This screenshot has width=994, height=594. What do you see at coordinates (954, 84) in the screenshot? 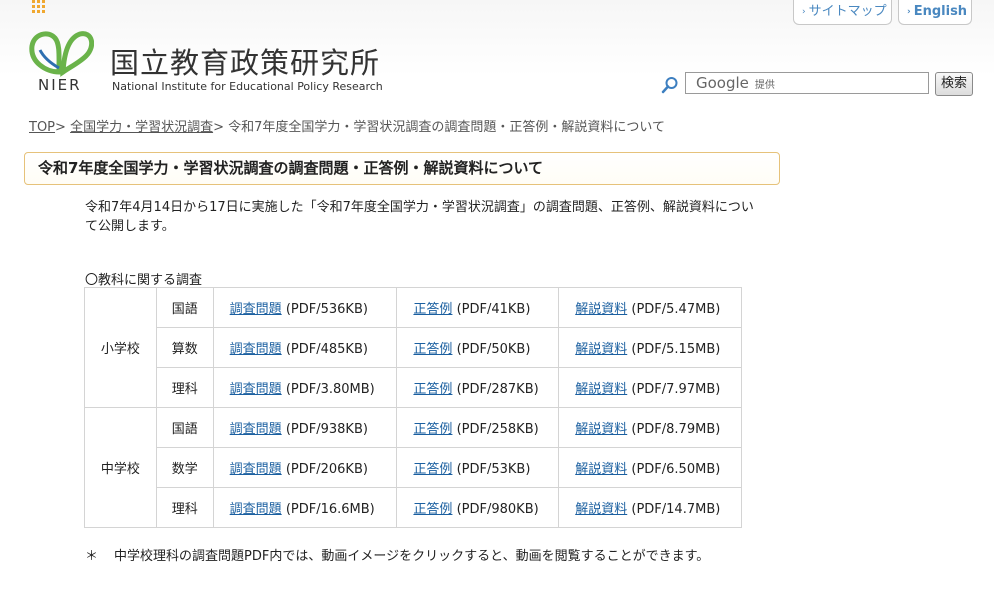
I see `search-button: 検索` at bounding box center [954, 84].